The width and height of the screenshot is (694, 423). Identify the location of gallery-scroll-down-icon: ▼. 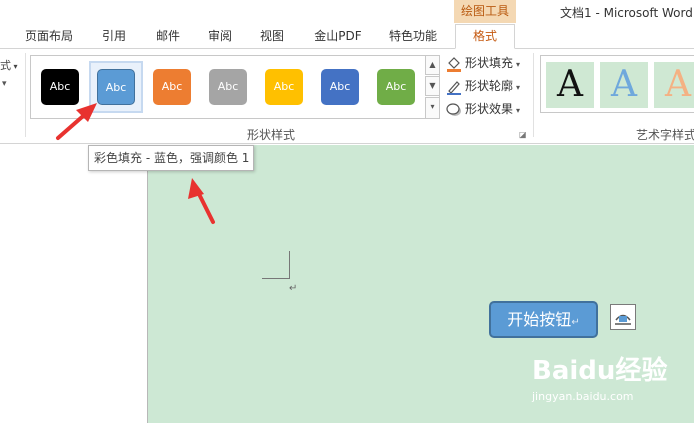
(432, 86).